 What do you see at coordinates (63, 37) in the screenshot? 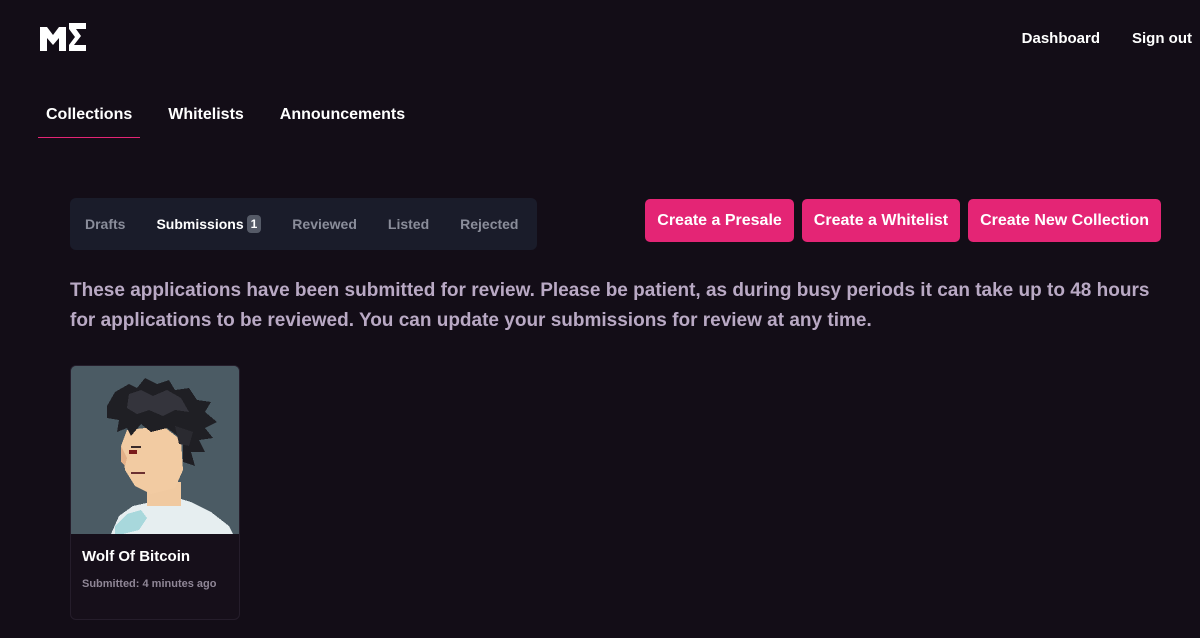
I see `magic-eden-logo-icon` at bounding box center [63, 37].